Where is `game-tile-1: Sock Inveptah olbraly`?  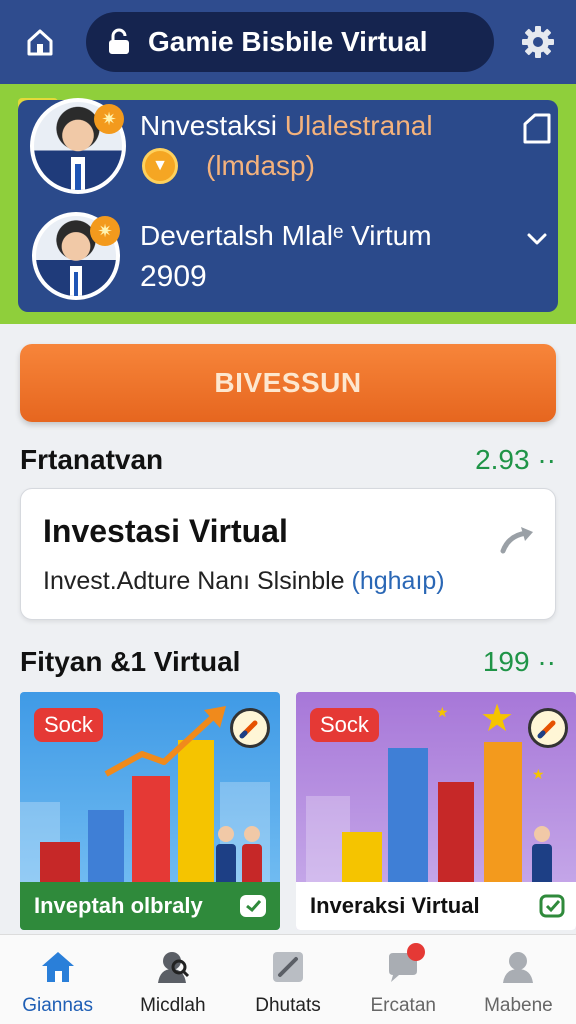 game-tile-1: Sock Inveptah olbraly is located at coordinates (150, 811).